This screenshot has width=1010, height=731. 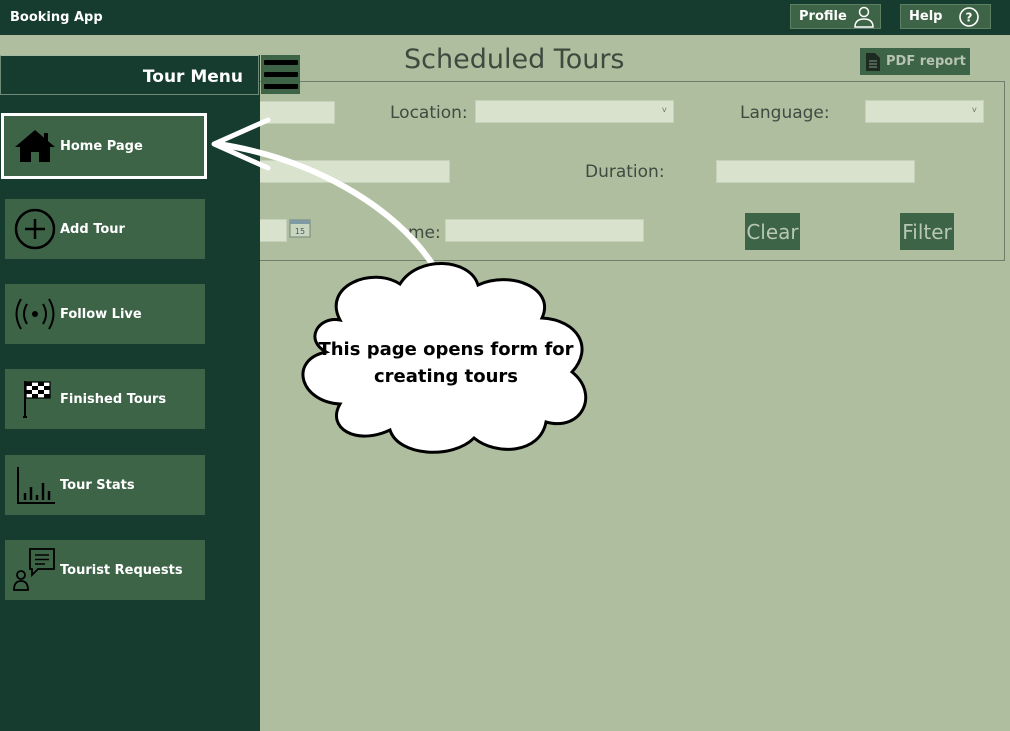 I want to click on callout-line: creating tours, so click(x=446, y=376).